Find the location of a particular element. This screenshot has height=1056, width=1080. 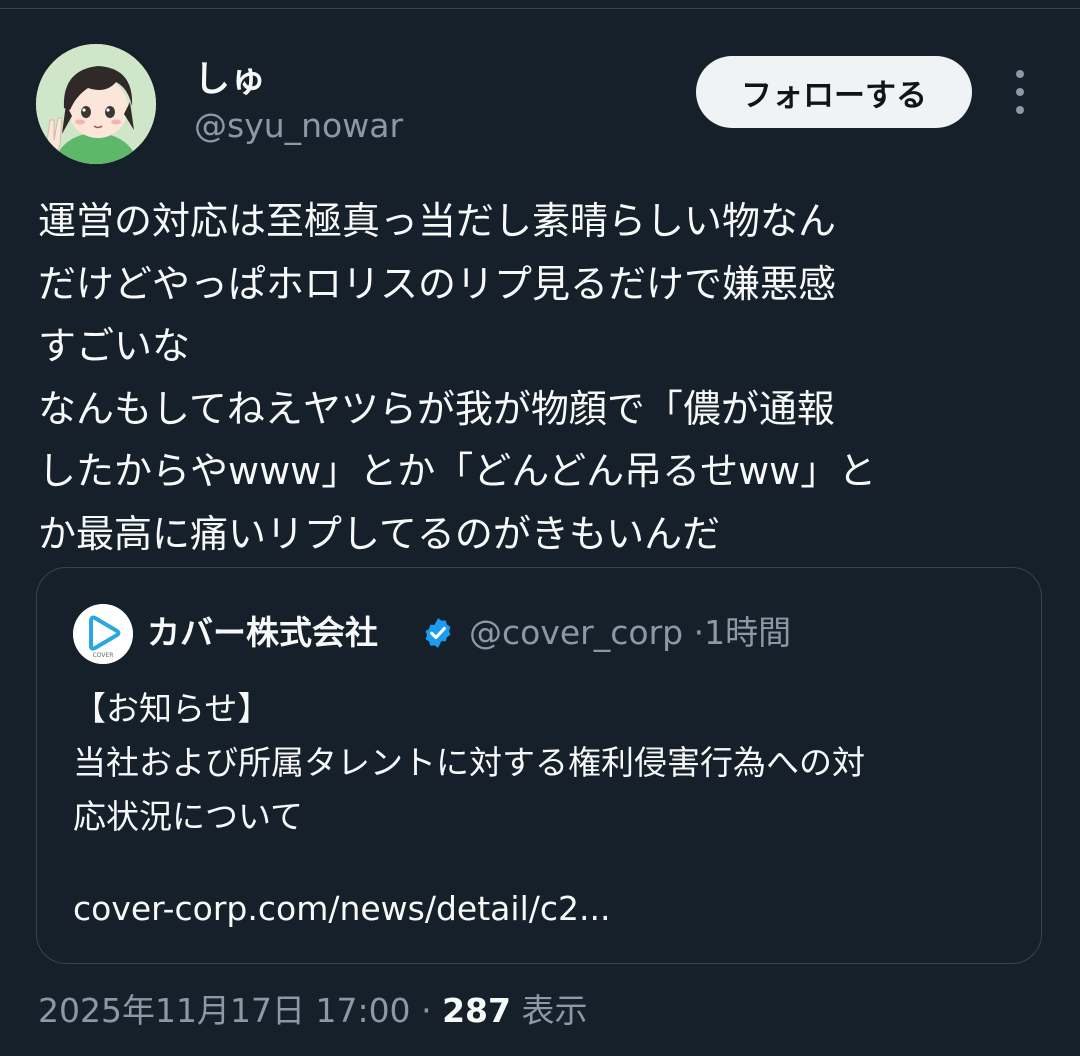

quote-author-avatar: COVER is located at coordinates (103, 634).